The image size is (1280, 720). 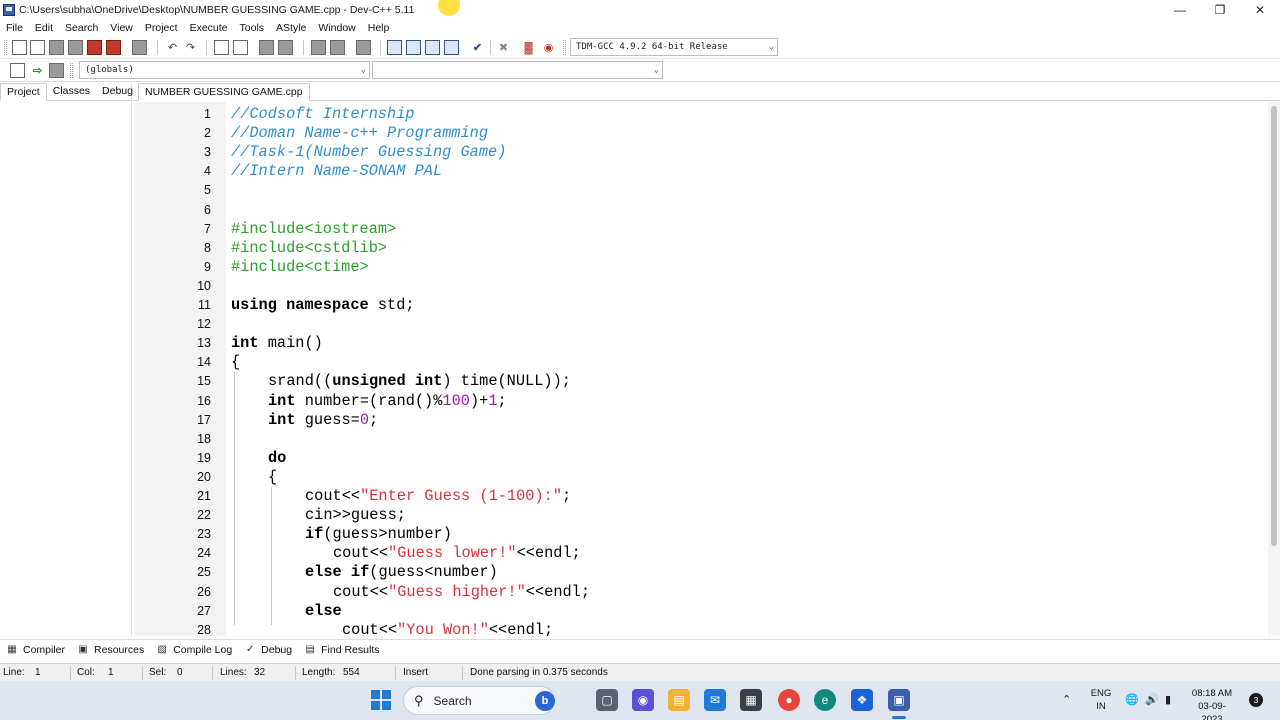 What do you see at coordinates (1132, 699) in the screenshot?
I see `network-icon: 🌐` at bounding box center [1132, 699].